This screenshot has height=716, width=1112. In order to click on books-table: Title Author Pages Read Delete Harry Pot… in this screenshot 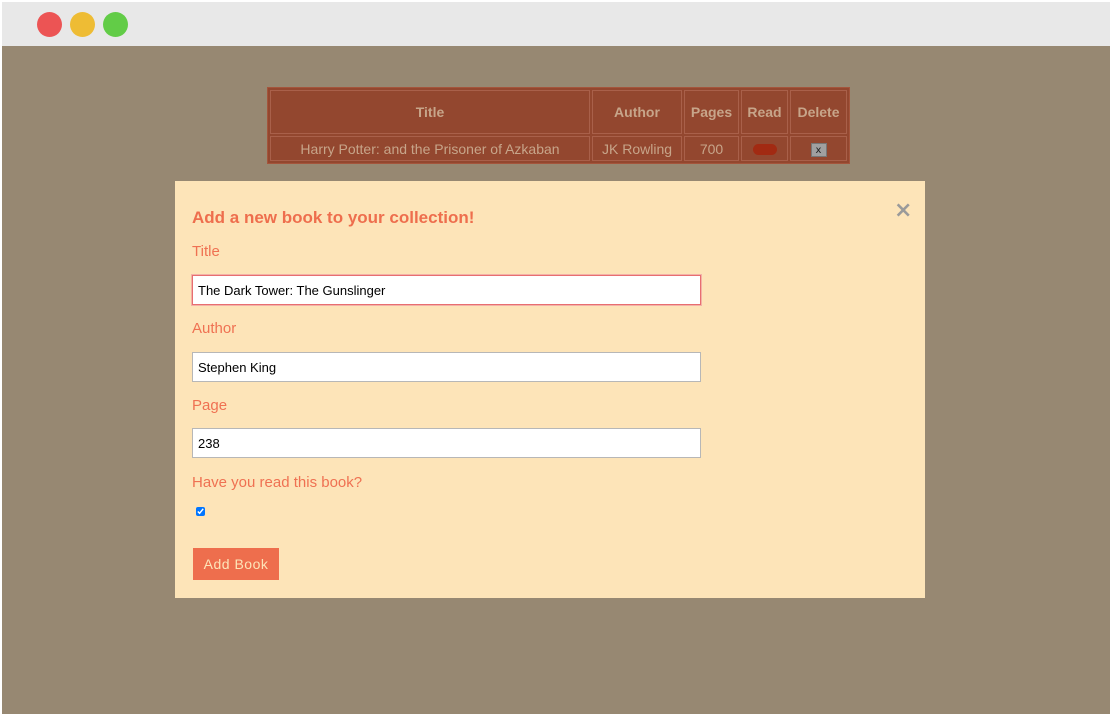, I will do `click(558, 125)`.